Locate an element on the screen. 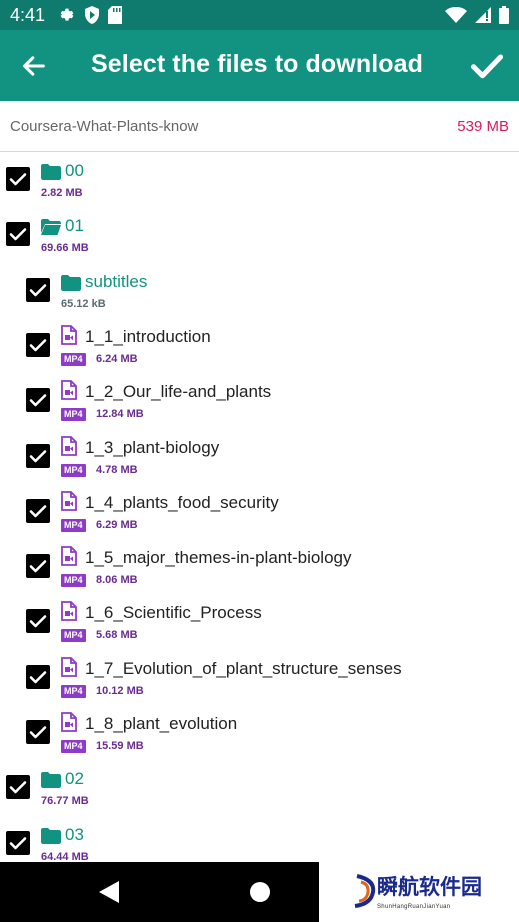 This screenshot has width=519, height=922. file-row: 1_6_Scientific_Process MP4 5.68 MB is located at coordinates (259, 621).